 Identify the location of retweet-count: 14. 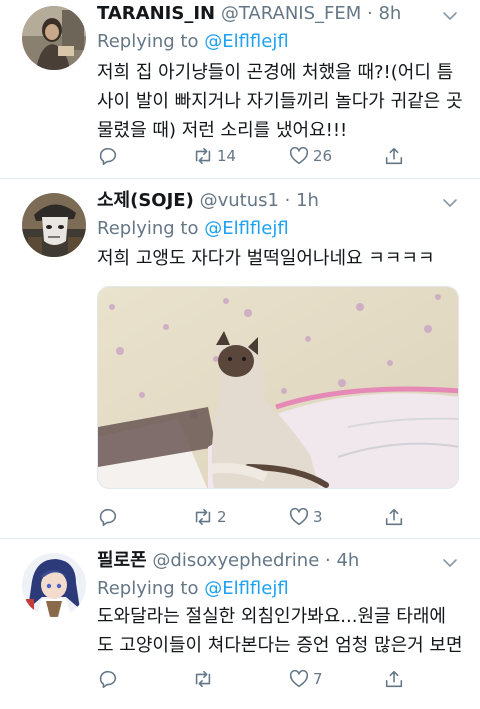
(227, 156).